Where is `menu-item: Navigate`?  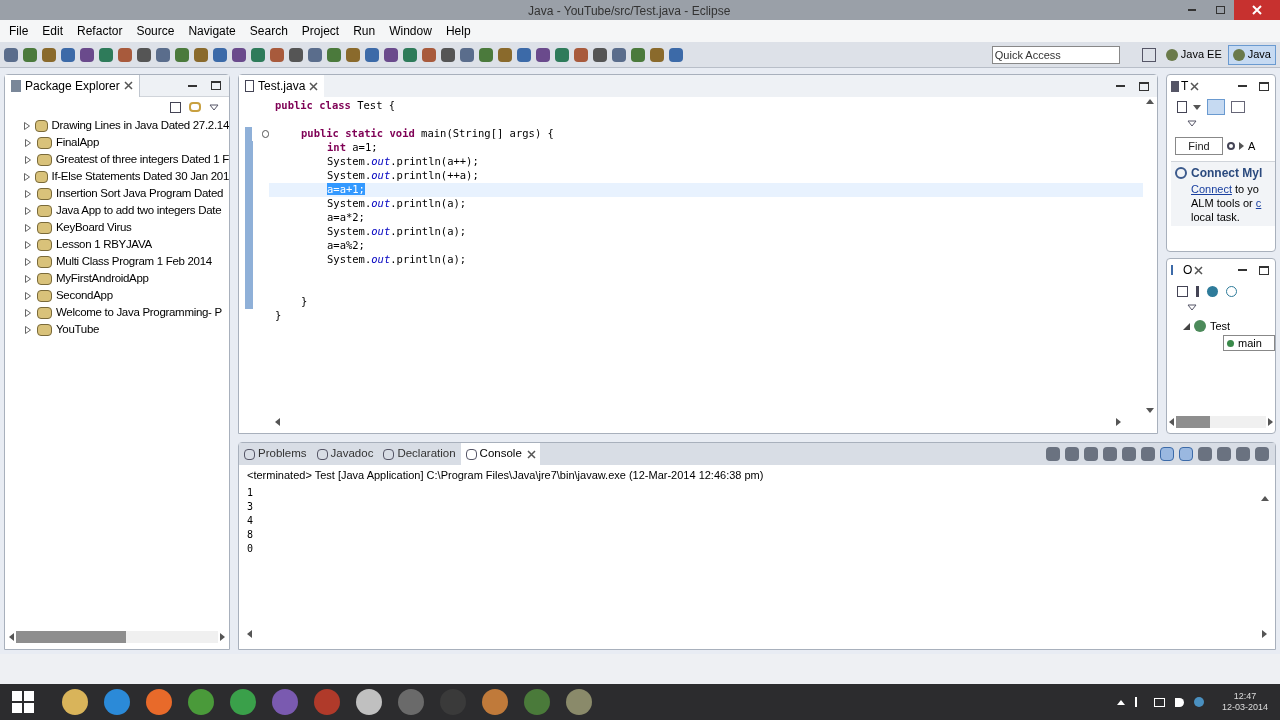 menu-item: Navigate is located at coordinates (212, 31).